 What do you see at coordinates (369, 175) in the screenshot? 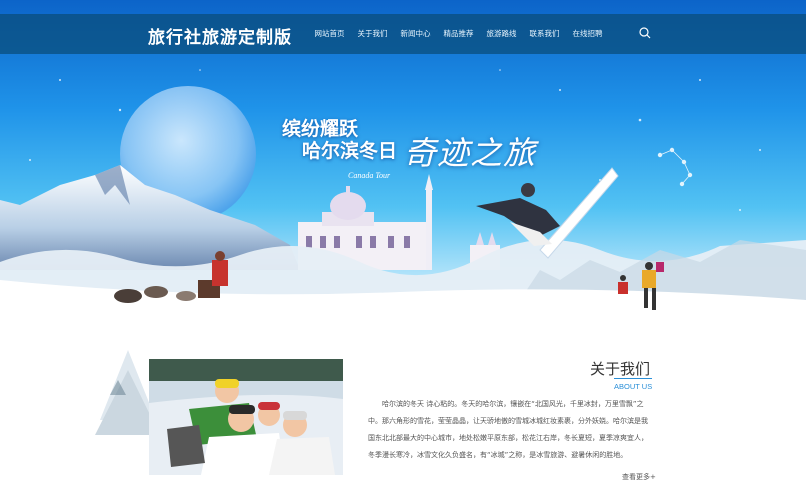
I see `banner-subtitle: Canada Tour` at bounding box center [369, 175].